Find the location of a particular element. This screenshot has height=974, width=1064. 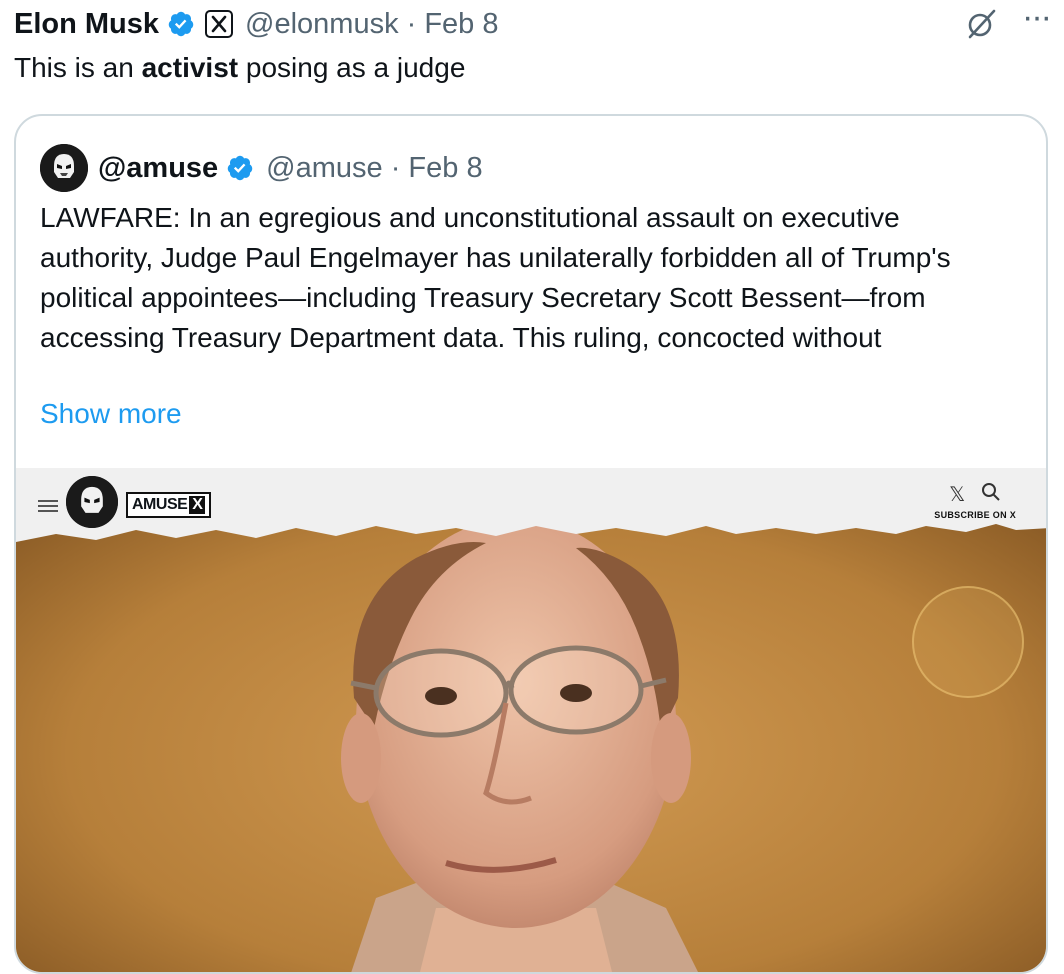

x-logo-icon is located at coordinates (219, 24).